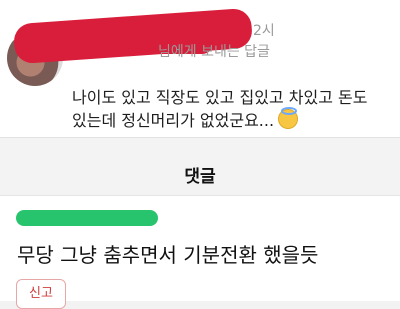 This screenshot has width=400, height=309. Describe the element at coordinates (200, 177) in the screenshot. I see `comments-title: 댓글` at that location.